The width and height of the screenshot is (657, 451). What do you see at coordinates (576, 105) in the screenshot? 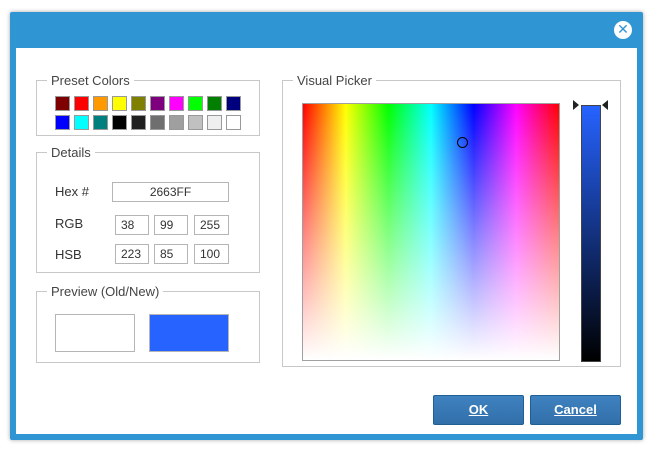
I see `brightness-slider-left-arrow-icon` at bounding box center [576, 105].